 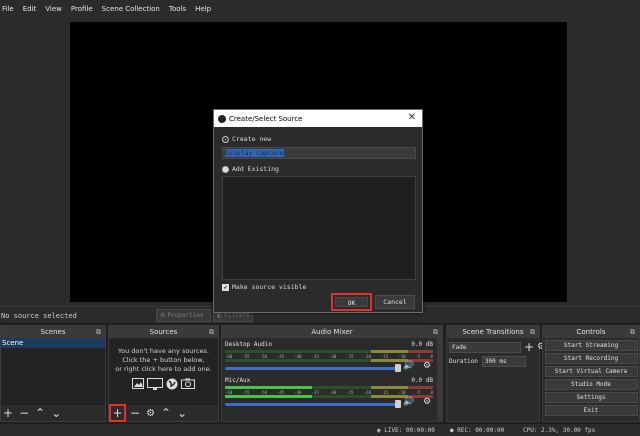 What do you see at coordinates (172, 384) in the screenshot?
I see `globe-icon` at bounding box center [172, 384].